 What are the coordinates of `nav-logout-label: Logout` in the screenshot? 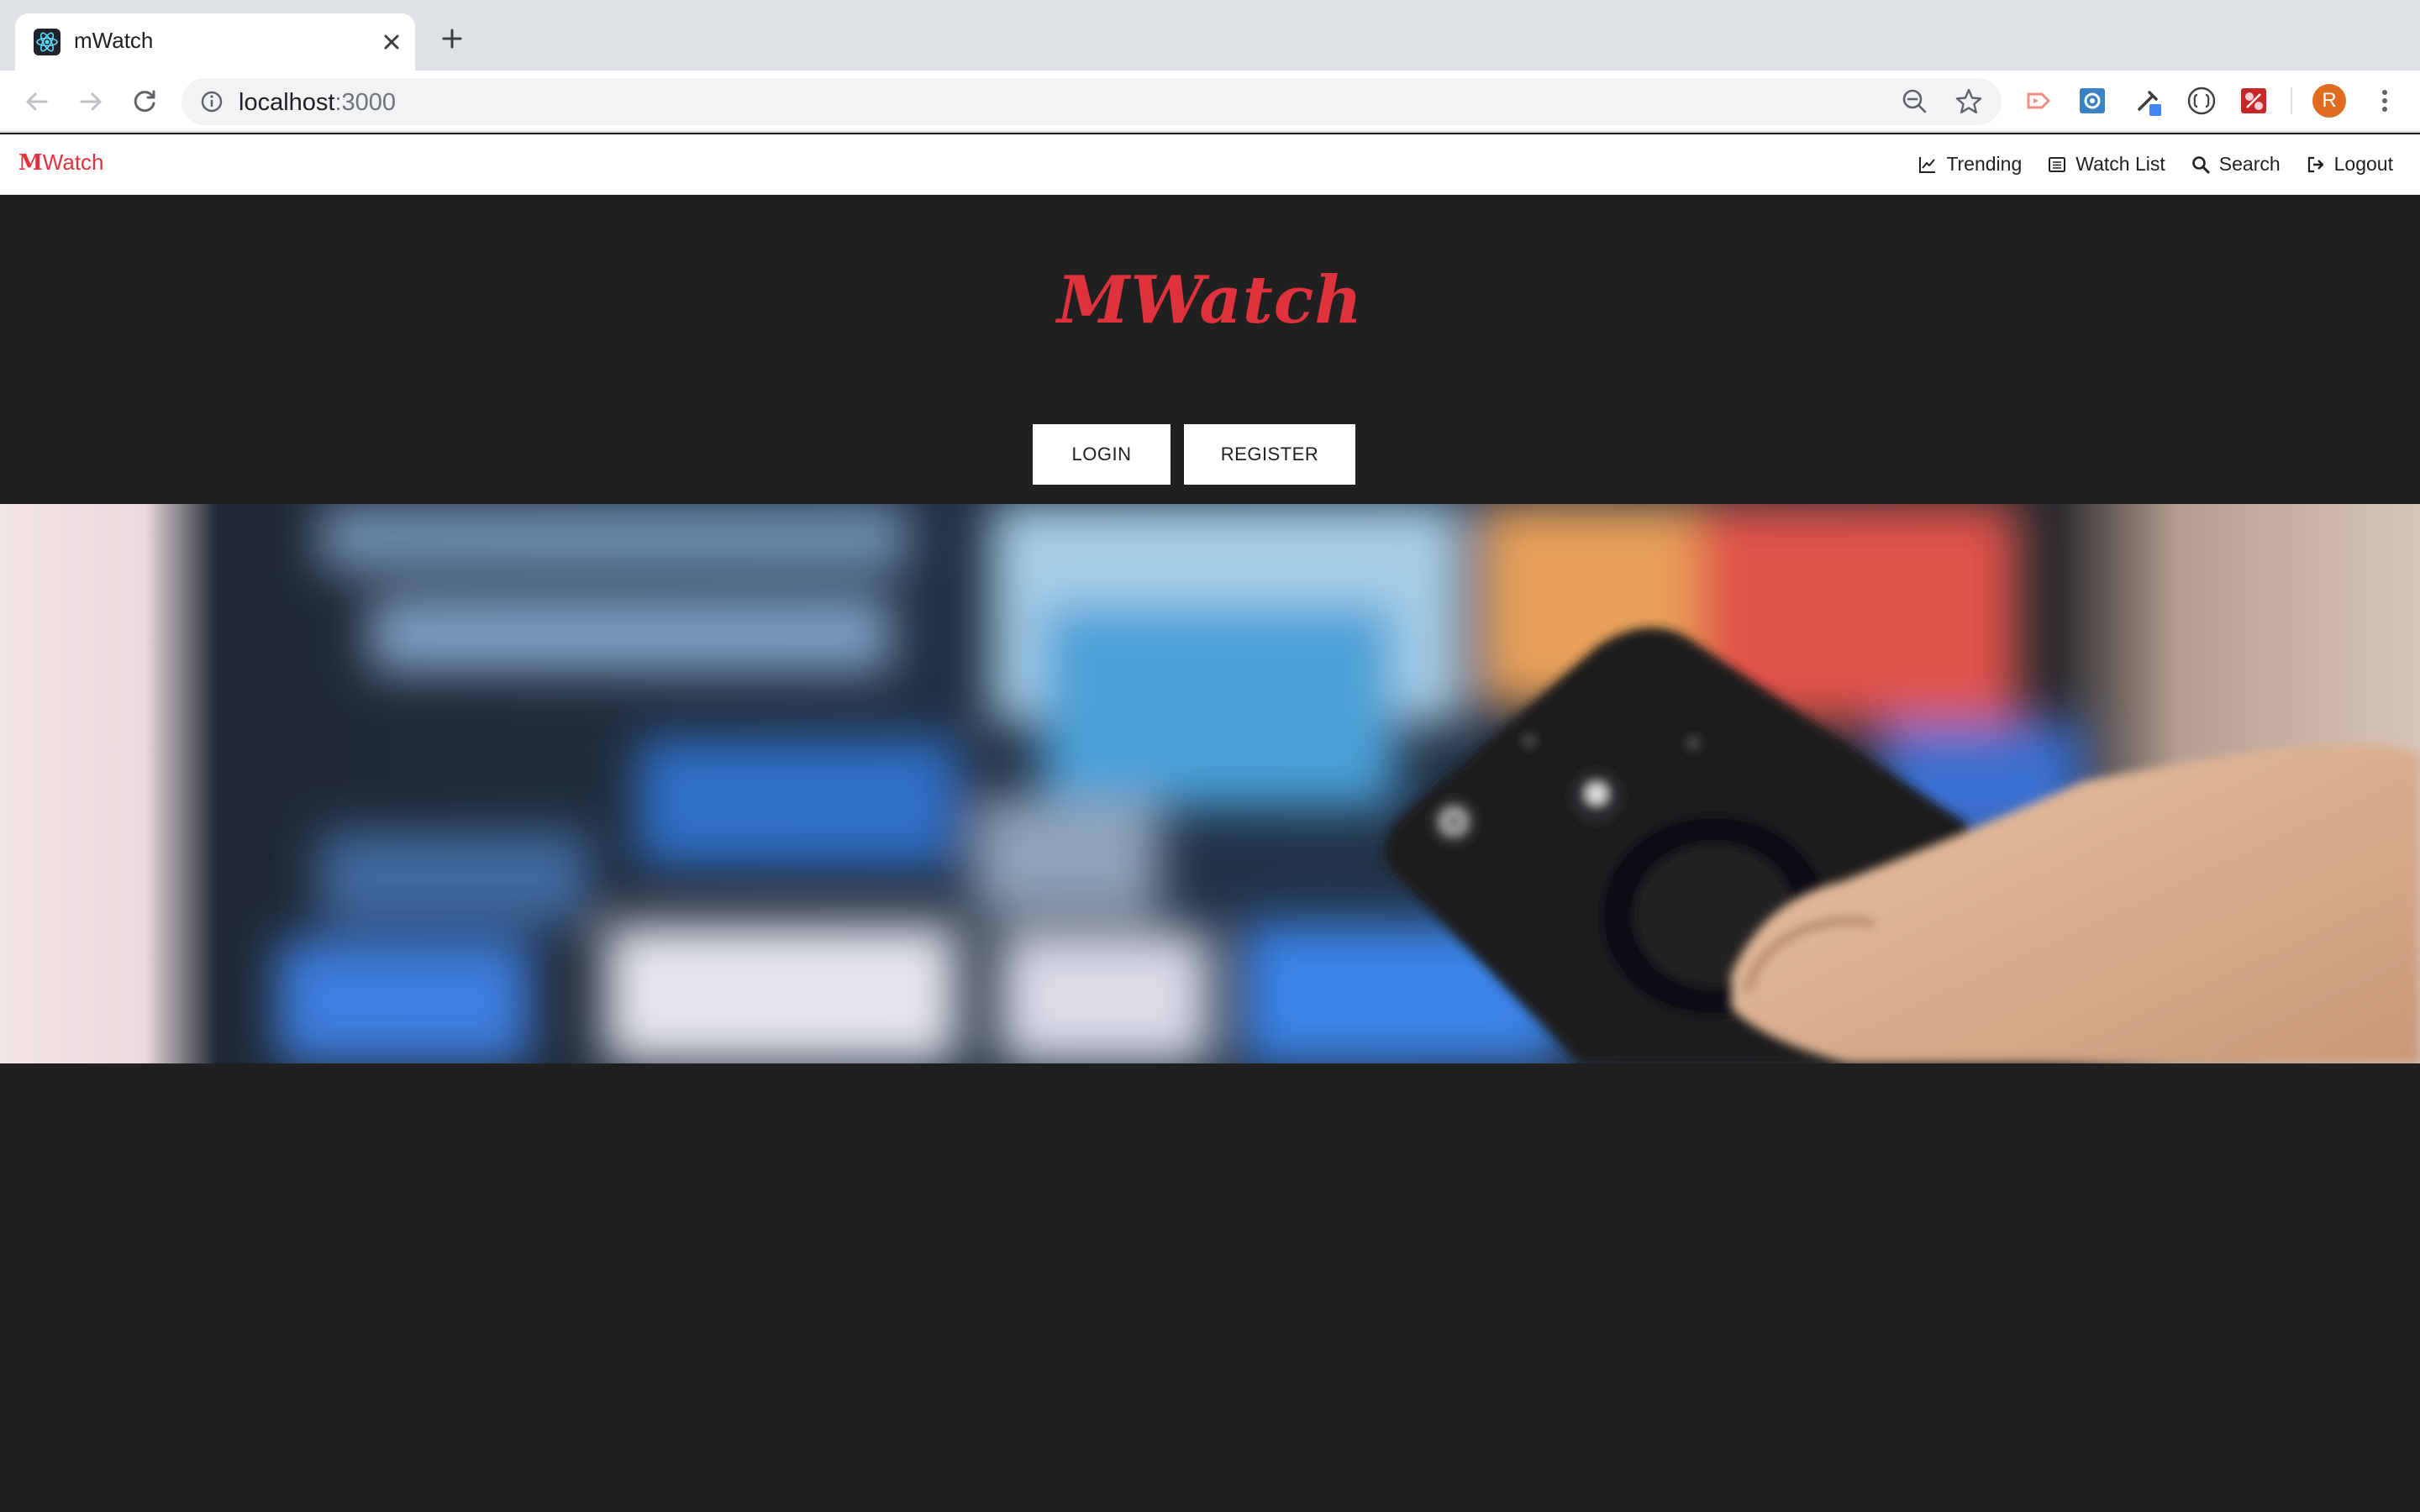 It's located at (2363, 164).